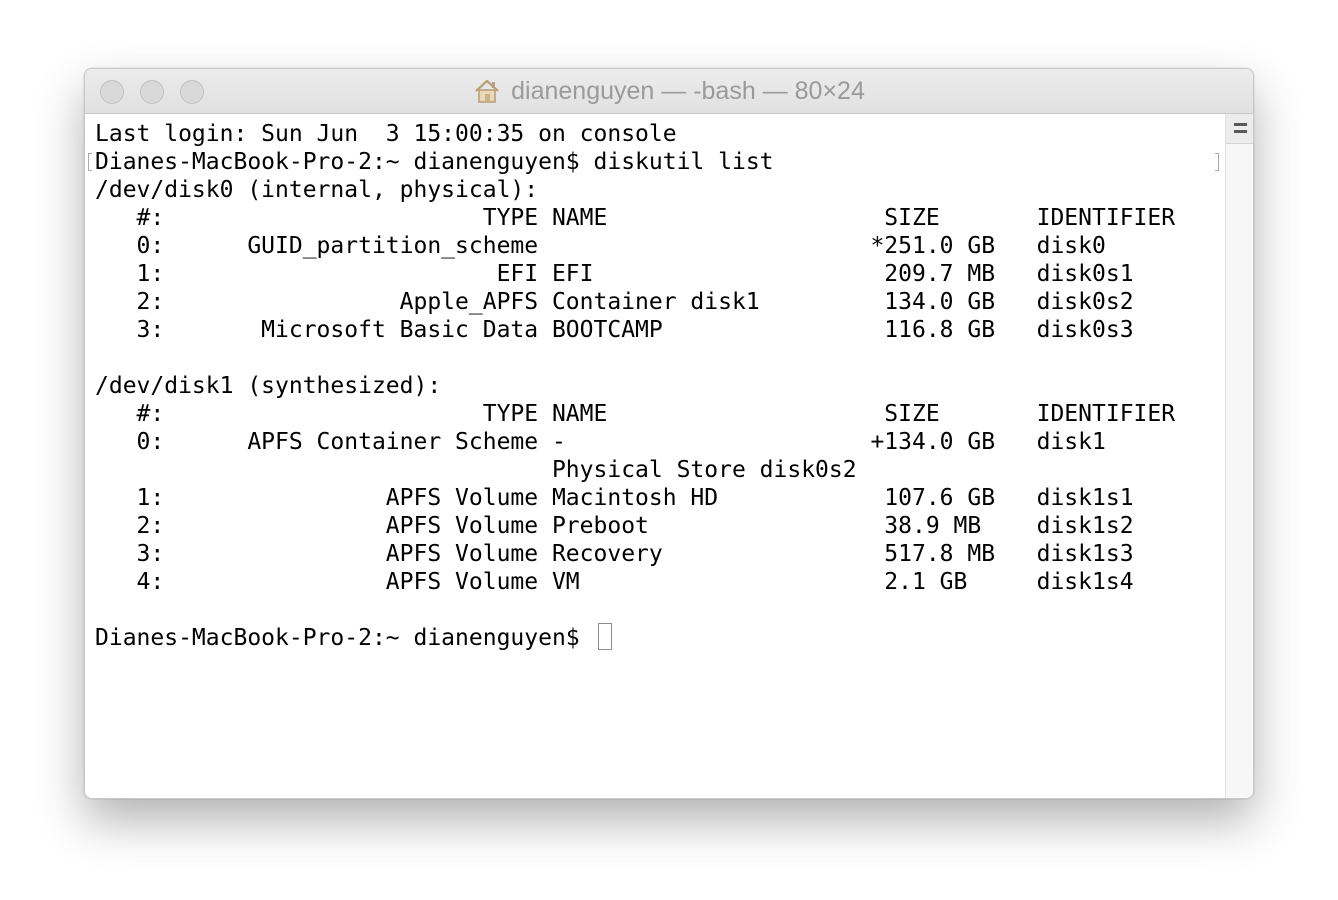 The width and height of the screenshot is (1338, 900). What do you see at coordinates (614, 274) in the screenshot?
I see `terminal-line: 1: EFI EFI 209.7 MB disk0s1` at bounding box center [614, 274].